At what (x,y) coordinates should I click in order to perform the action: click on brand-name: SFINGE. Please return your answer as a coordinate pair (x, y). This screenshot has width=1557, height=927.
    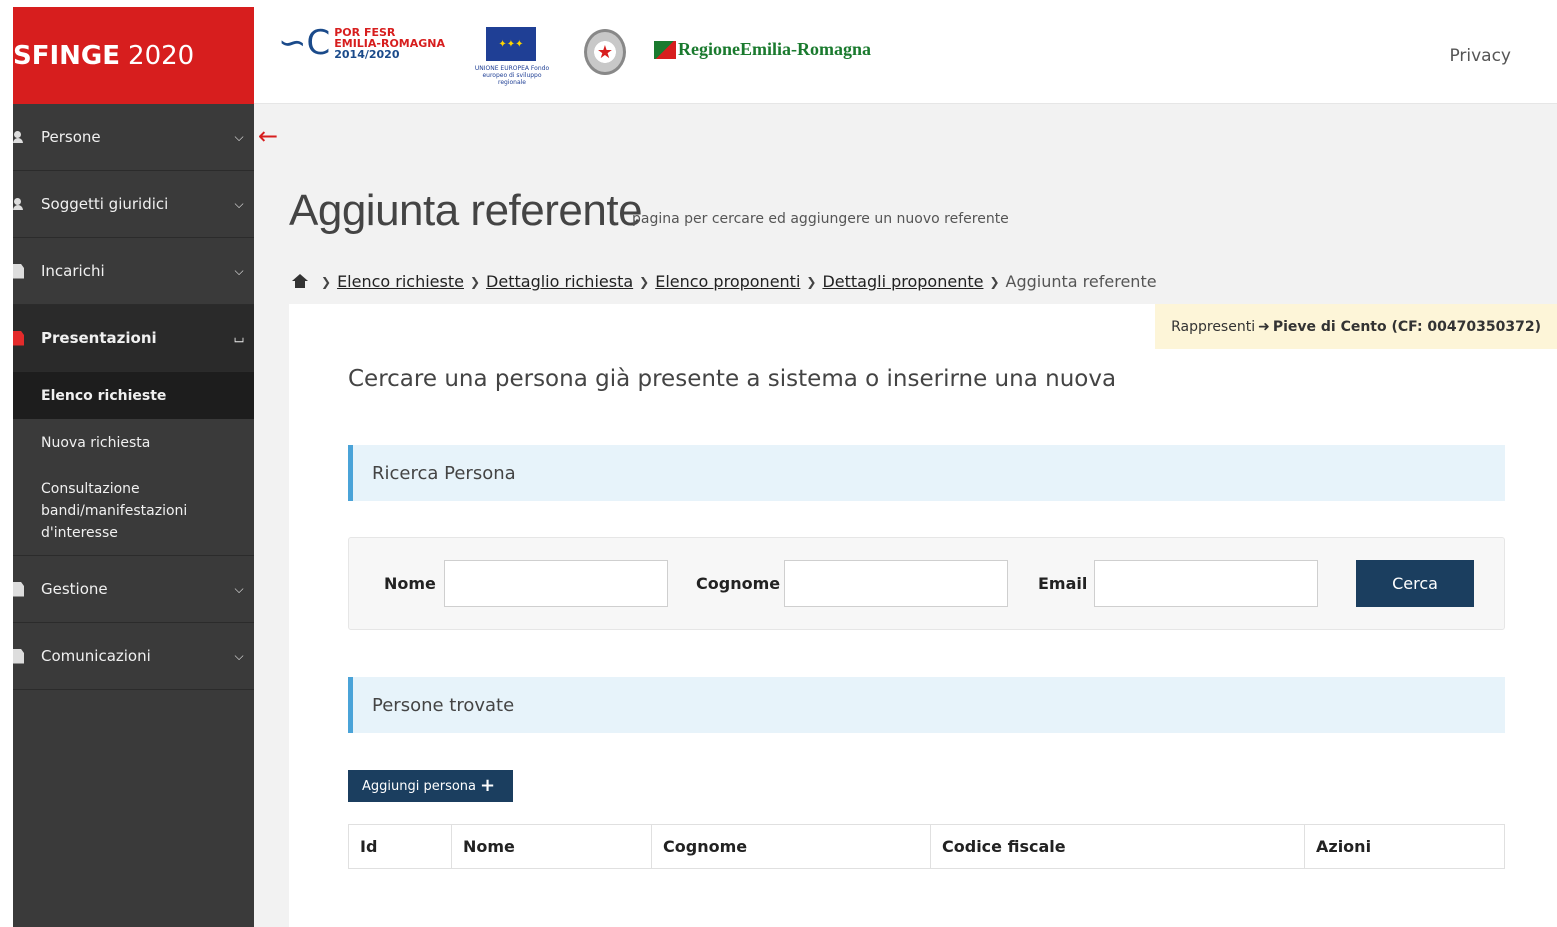
    Looking at the image, I should click on (67, 55).